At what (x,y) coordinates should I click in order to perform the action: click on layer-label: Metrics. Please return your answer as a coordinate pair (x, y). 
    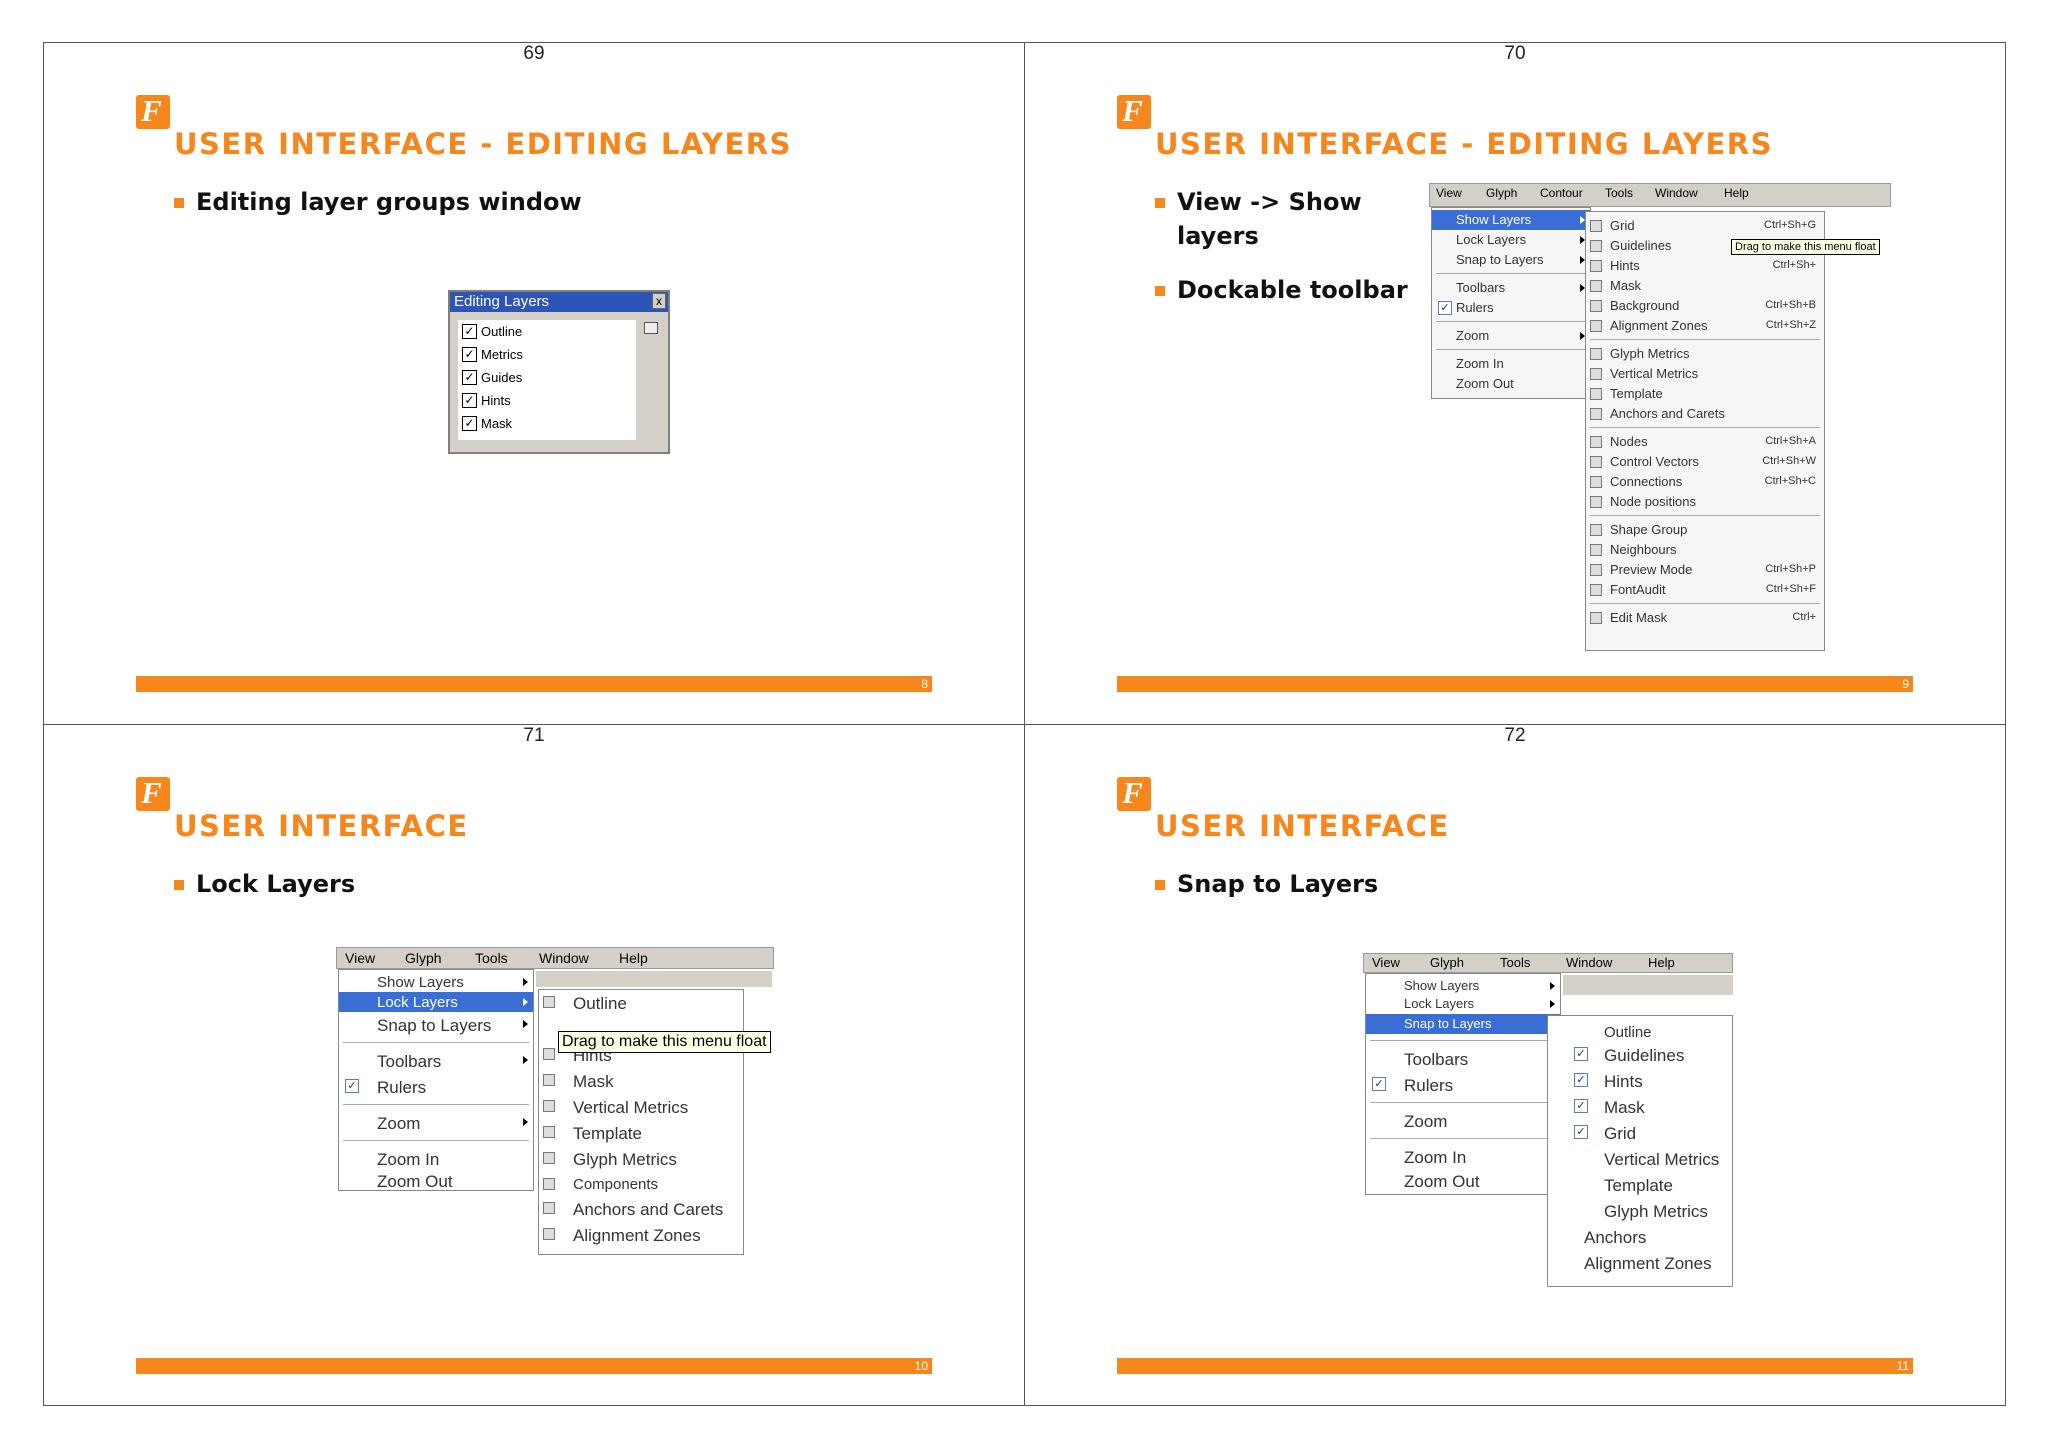
    Looking at the image, I should click on (502, 354).